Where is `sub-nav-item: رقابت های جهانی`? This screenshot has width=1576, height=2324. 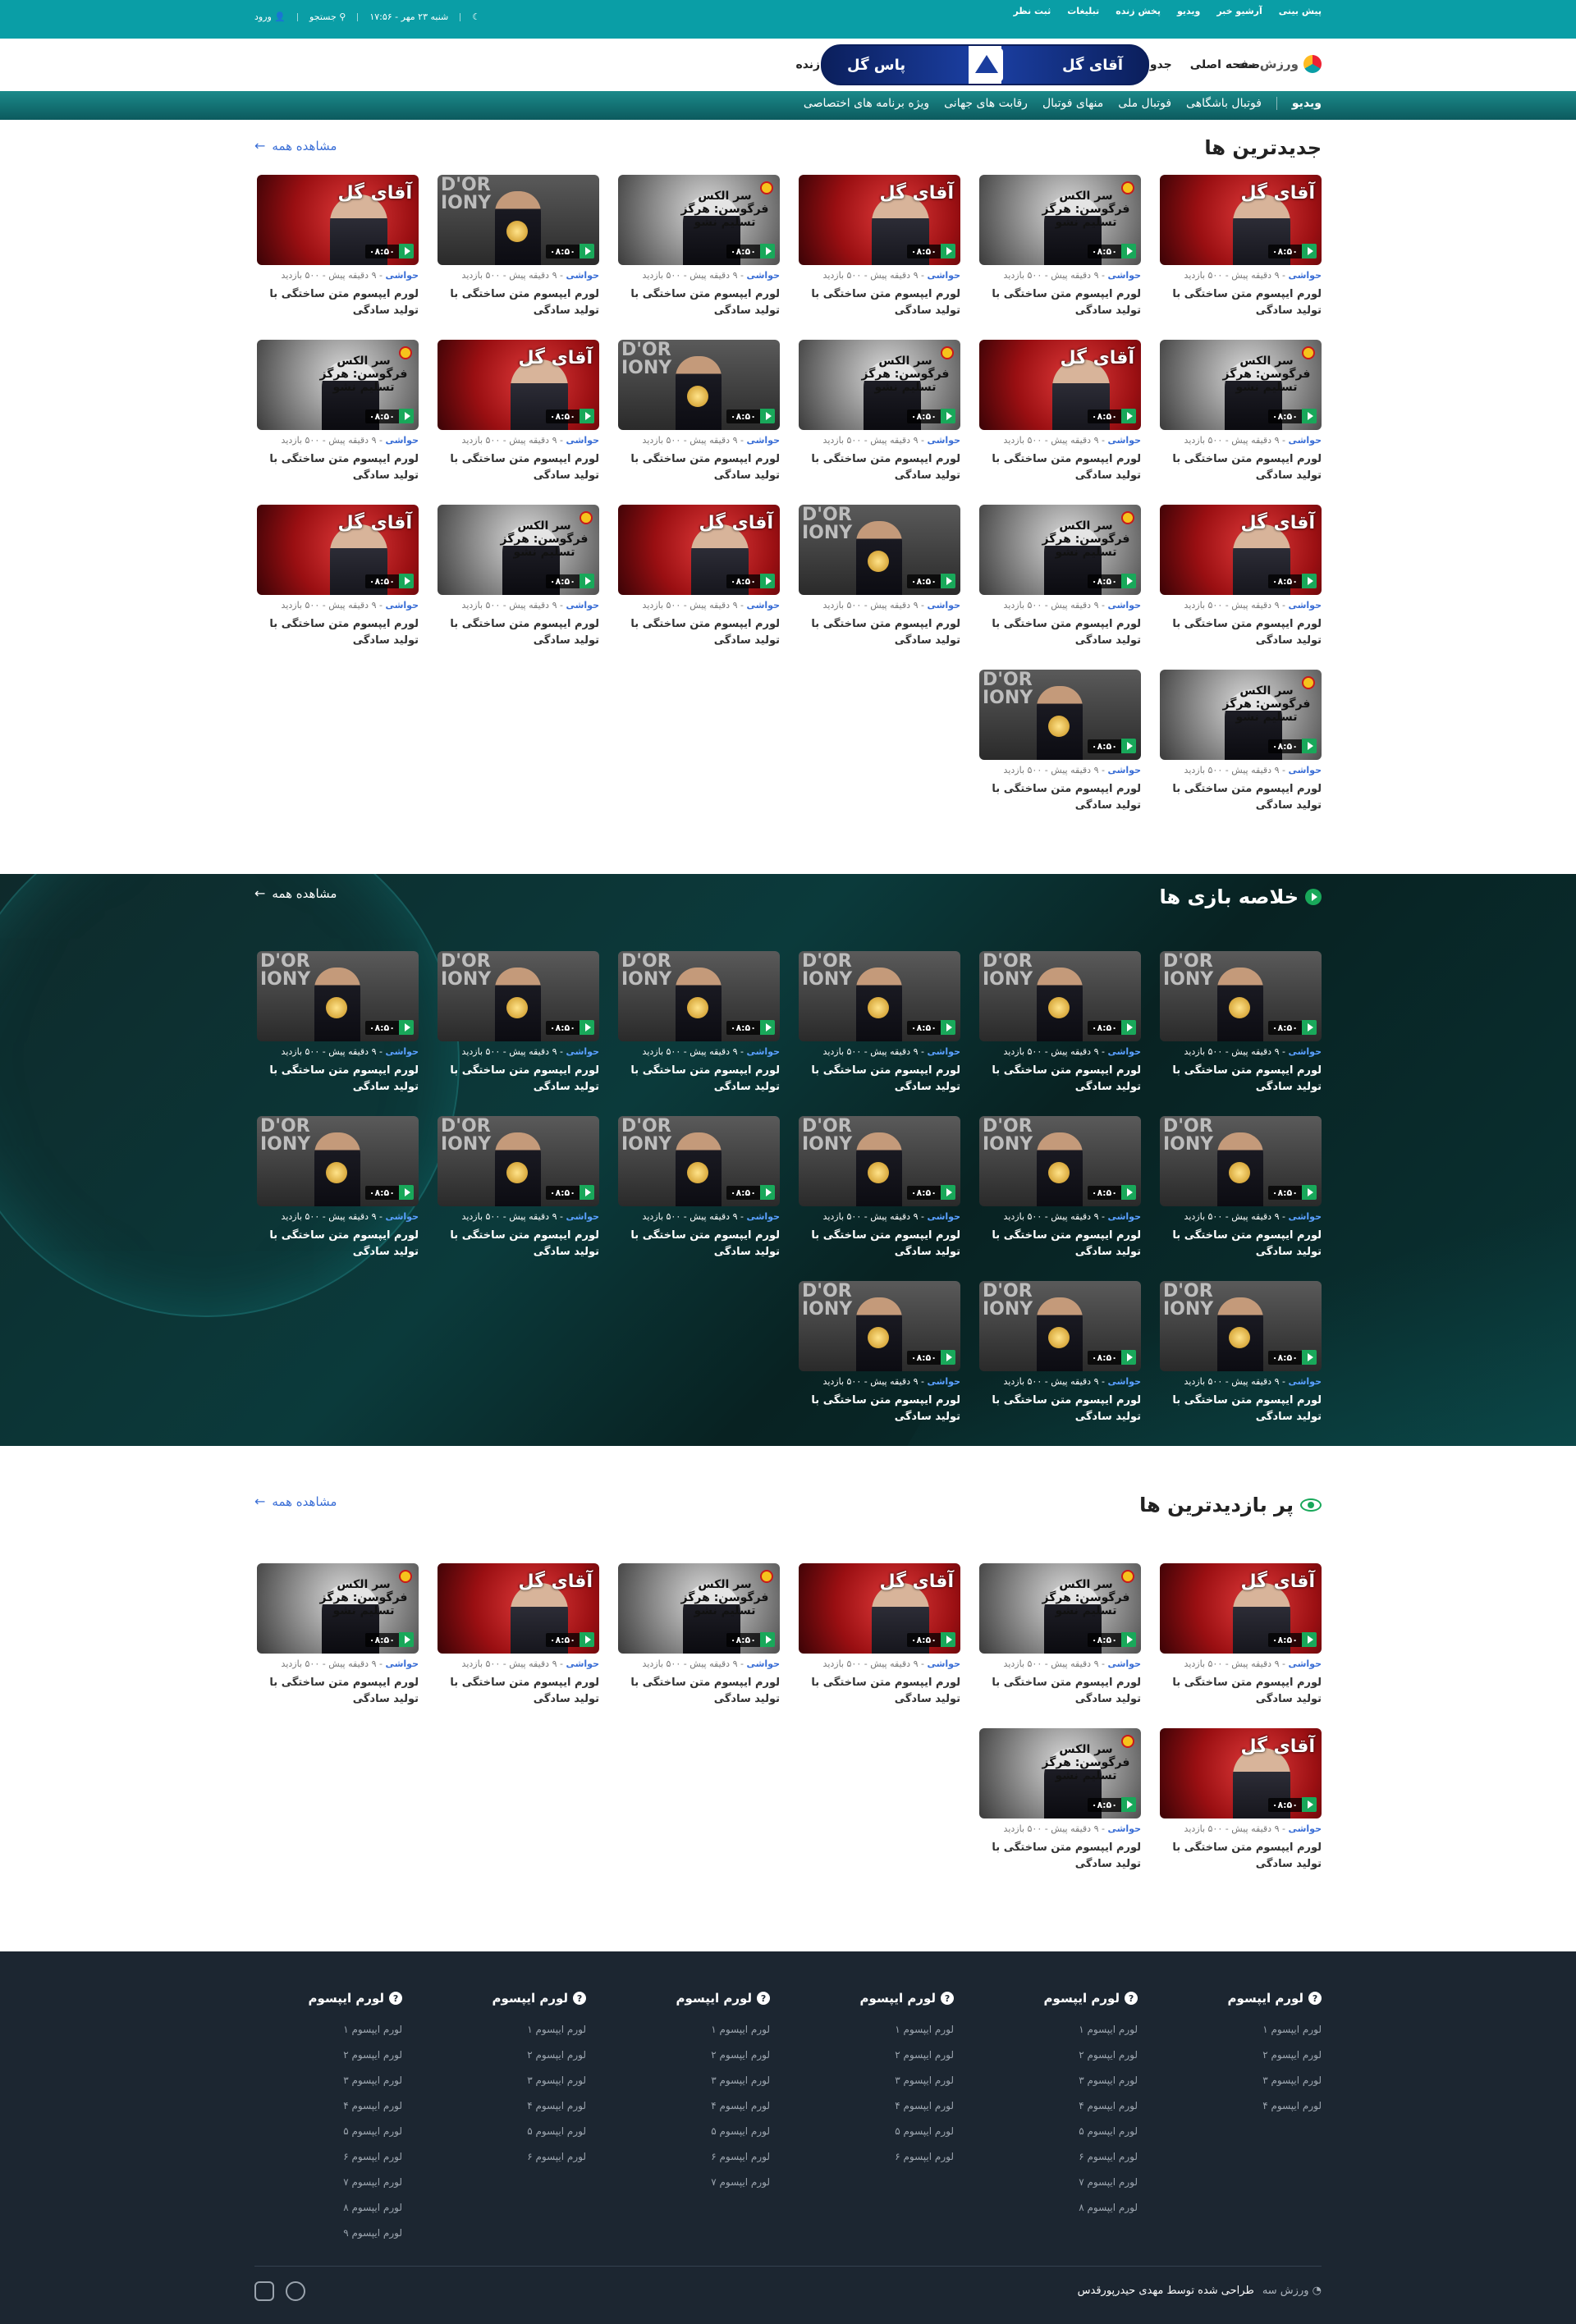
sub-nav-item: رقابت های جهانی is located at coordinates (986, 103).